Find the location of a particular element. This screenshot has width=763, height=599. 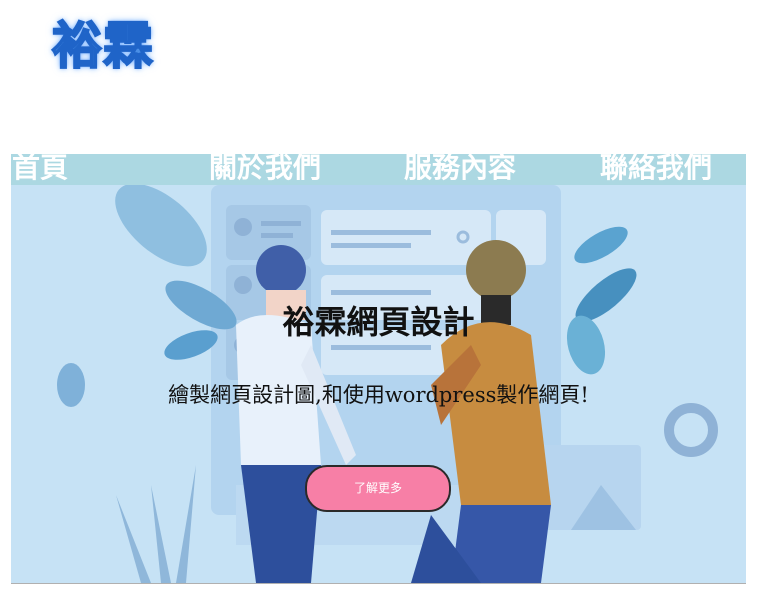

site-logo: 裕霖 is located at coordinates (102, 46).